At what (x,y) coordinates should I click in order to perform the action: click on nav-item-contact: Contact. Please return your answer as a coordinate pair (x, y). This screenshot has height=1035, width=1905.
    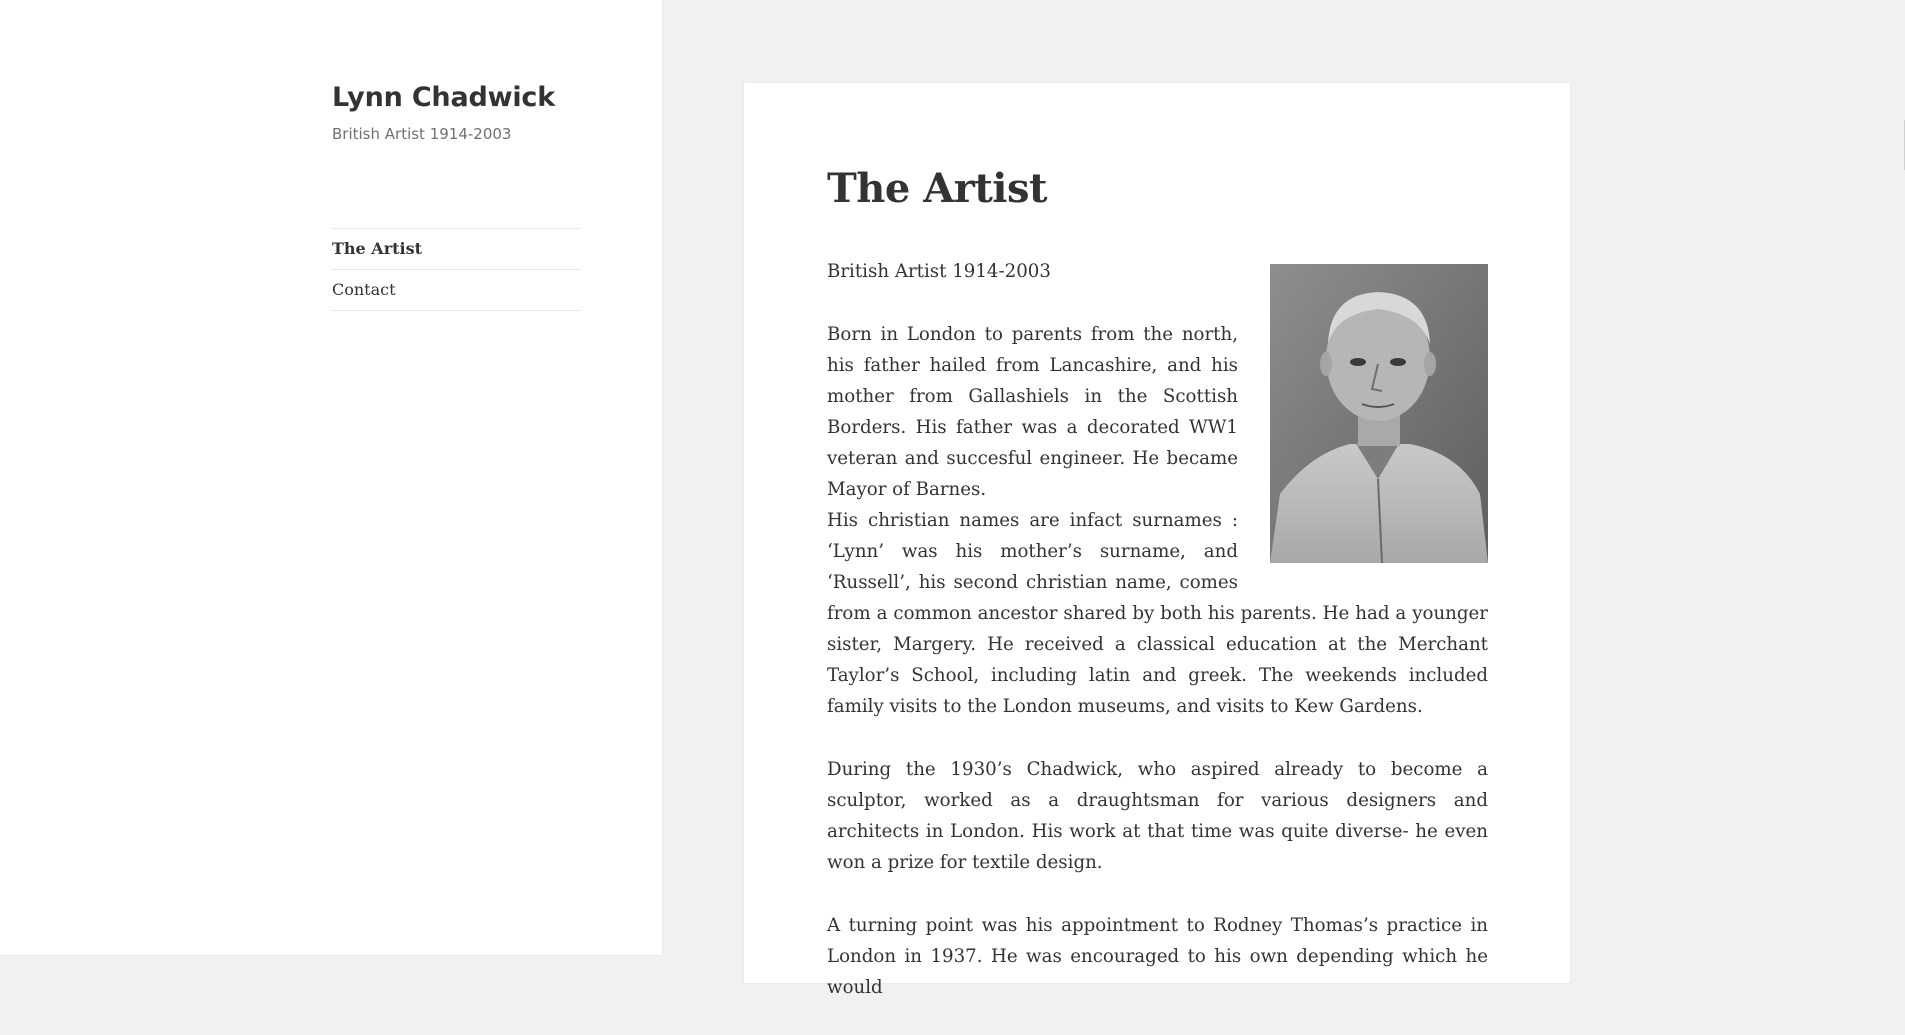
    Looking at the image, I should click on (456, 290).